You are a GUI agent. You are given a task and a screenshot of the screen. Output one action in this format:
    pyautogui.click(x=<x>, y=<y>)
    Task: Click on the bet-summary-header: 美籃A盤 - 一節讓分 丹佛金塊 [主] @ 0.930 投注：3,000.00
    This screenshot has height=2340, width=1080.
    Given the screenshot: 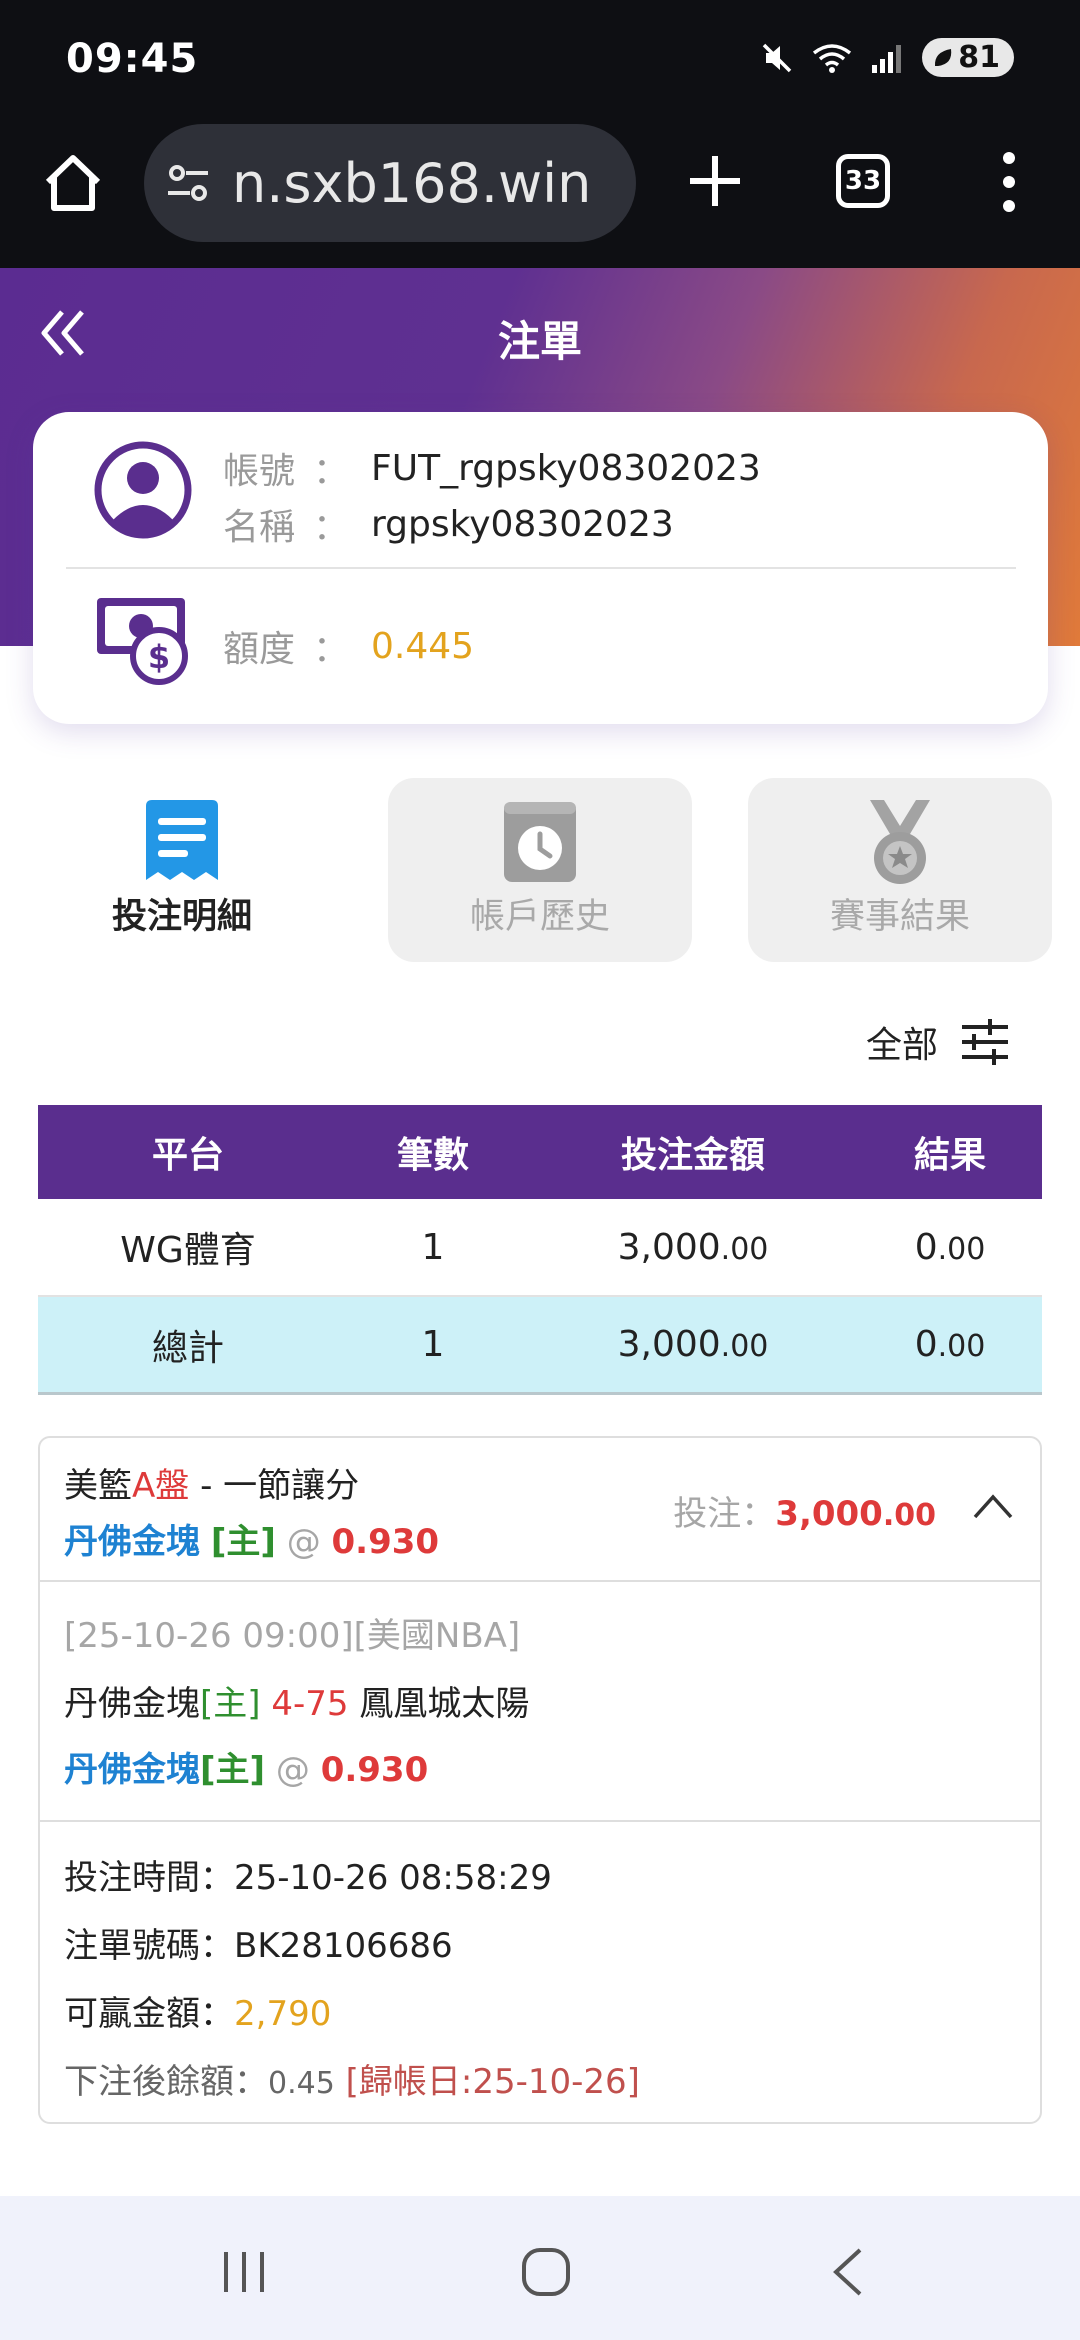 What is the action you would take?
    pyautogui.click(x=540, y=1510)
    